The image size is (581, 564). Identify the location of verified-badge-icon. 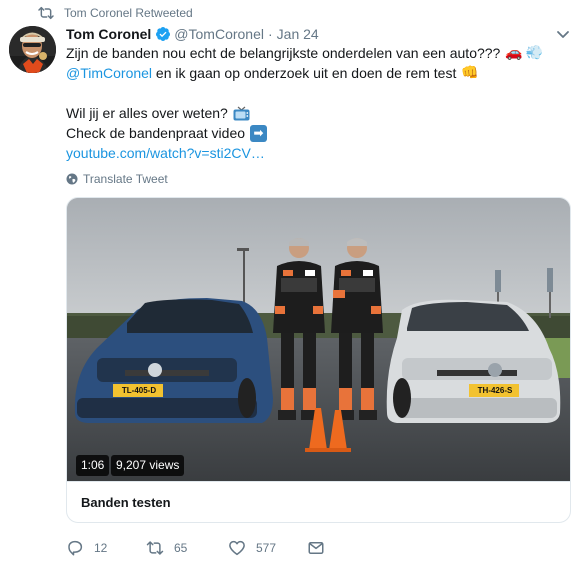
(163, 34).